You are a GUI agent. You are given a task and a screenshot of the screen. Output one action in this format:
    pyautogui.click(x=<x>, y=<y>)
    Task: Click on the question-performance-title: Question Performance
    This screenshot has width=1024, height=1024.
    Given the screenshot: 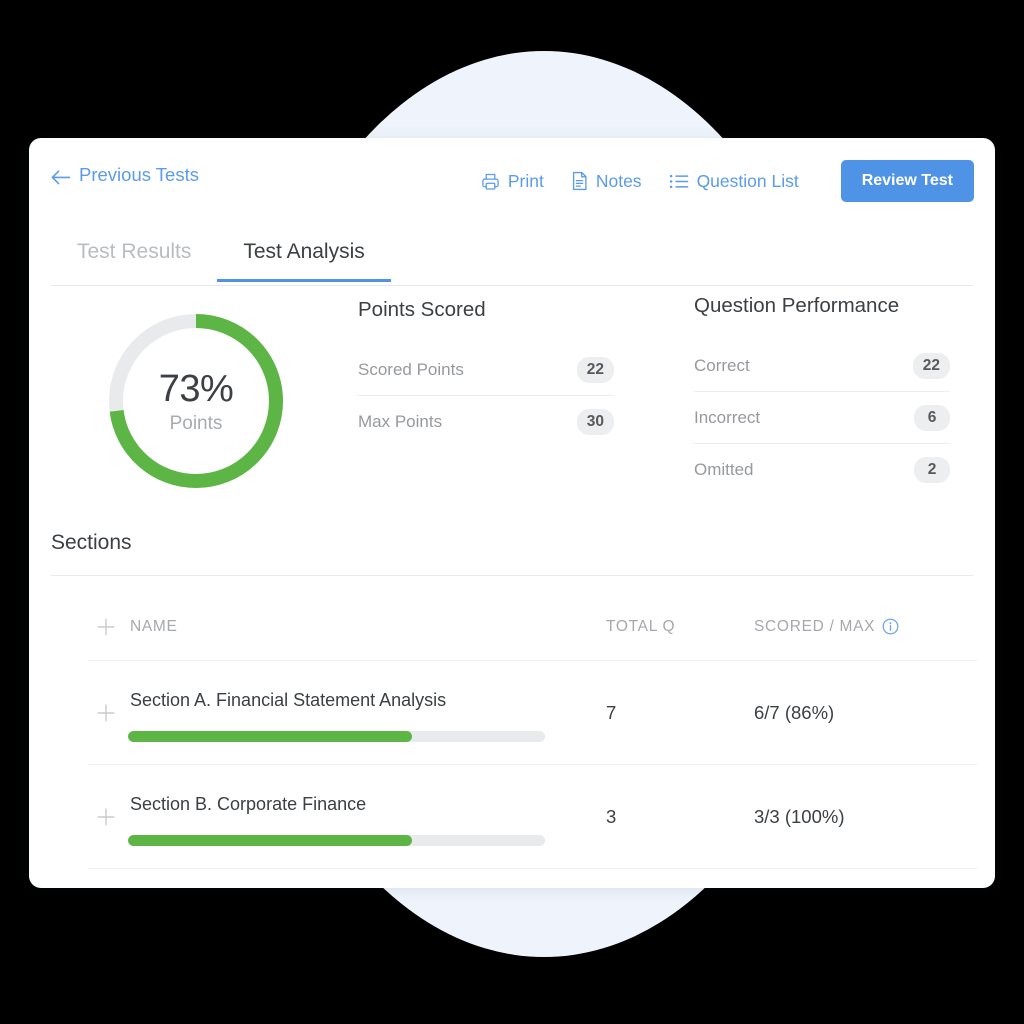 What is the action you would take?
    pyautogui.click(x=797, y=305)
    